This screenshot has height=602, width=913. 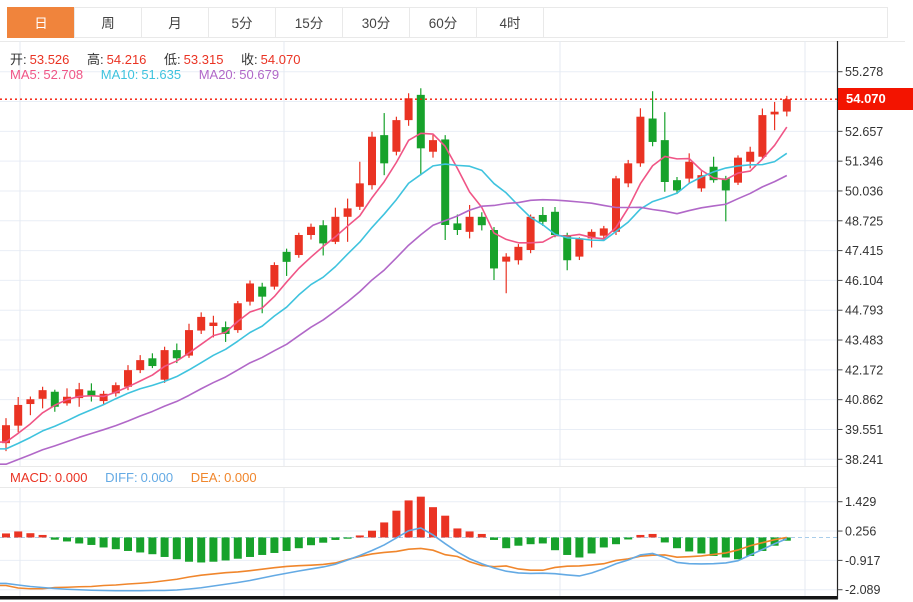 I want to click on ma20-value: 50.679, so click(x=259, y=74).